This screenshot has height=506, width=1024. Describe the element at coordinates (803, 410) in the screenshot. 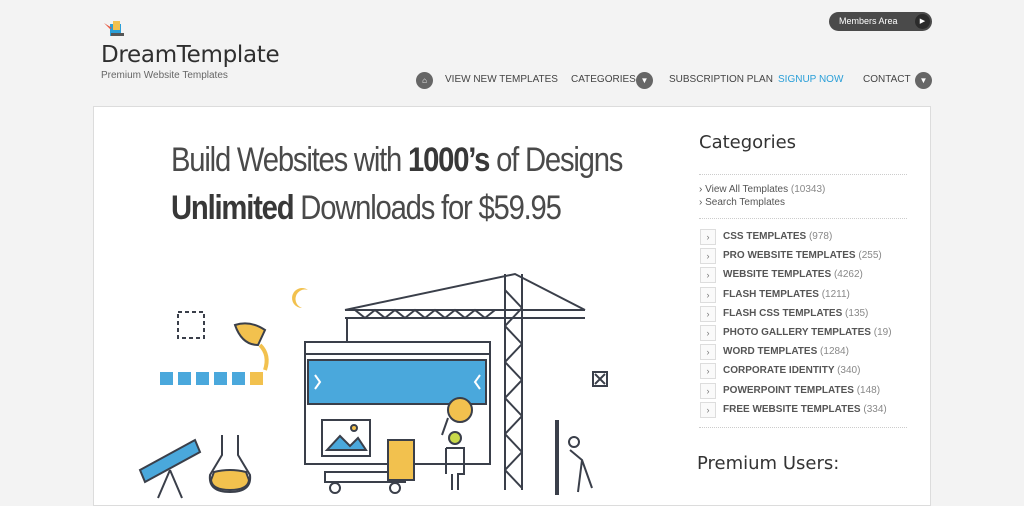

I see `category-item: › FREE WEBSITE TEMPLATES (334)` at that location.